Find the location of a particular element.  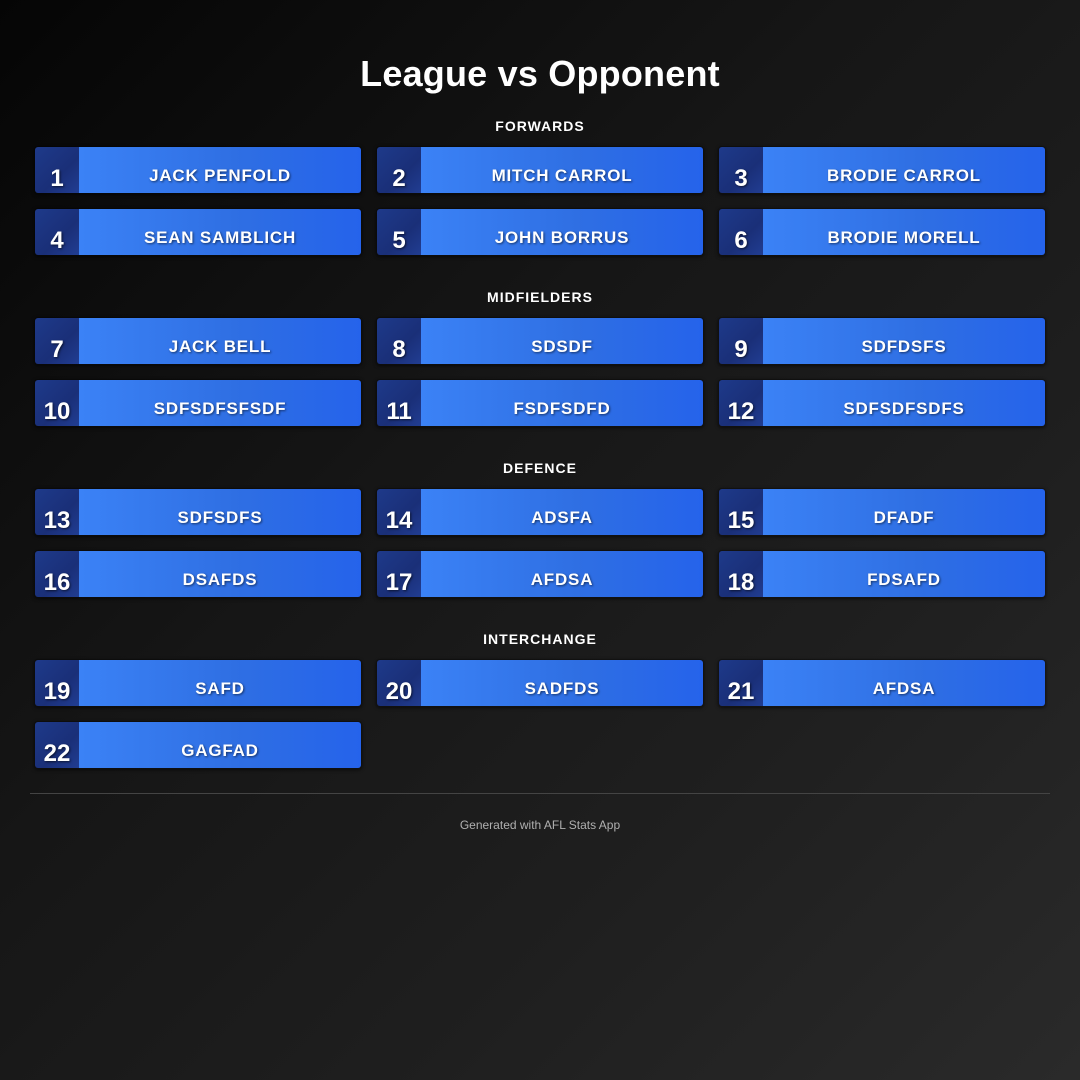

player-number: 8 is located at coordinates (399, 341).